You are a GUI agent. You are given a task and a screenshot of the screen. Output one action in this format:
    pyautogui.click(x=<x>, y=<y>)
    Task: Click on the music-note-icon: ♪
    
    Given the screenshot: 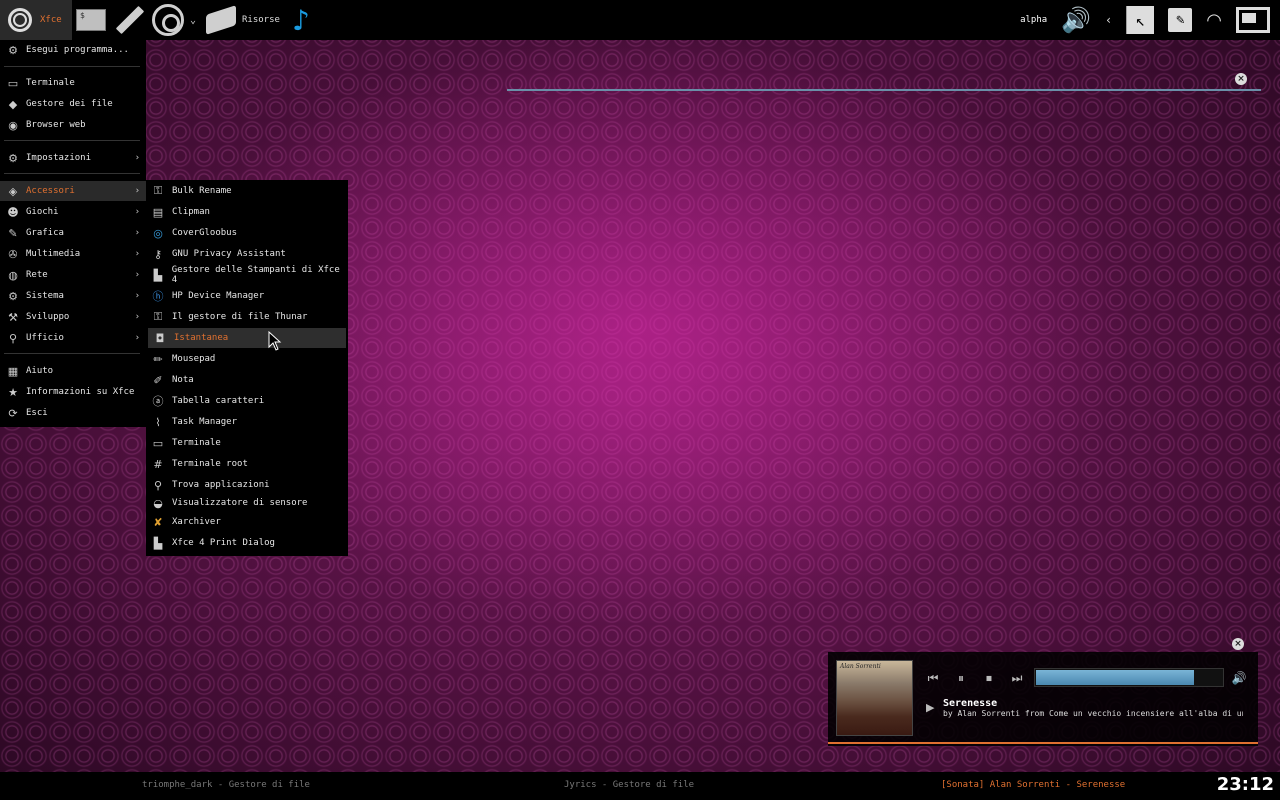 What is the action you would take?
    pyautogui.click(x=301, y=20)
    